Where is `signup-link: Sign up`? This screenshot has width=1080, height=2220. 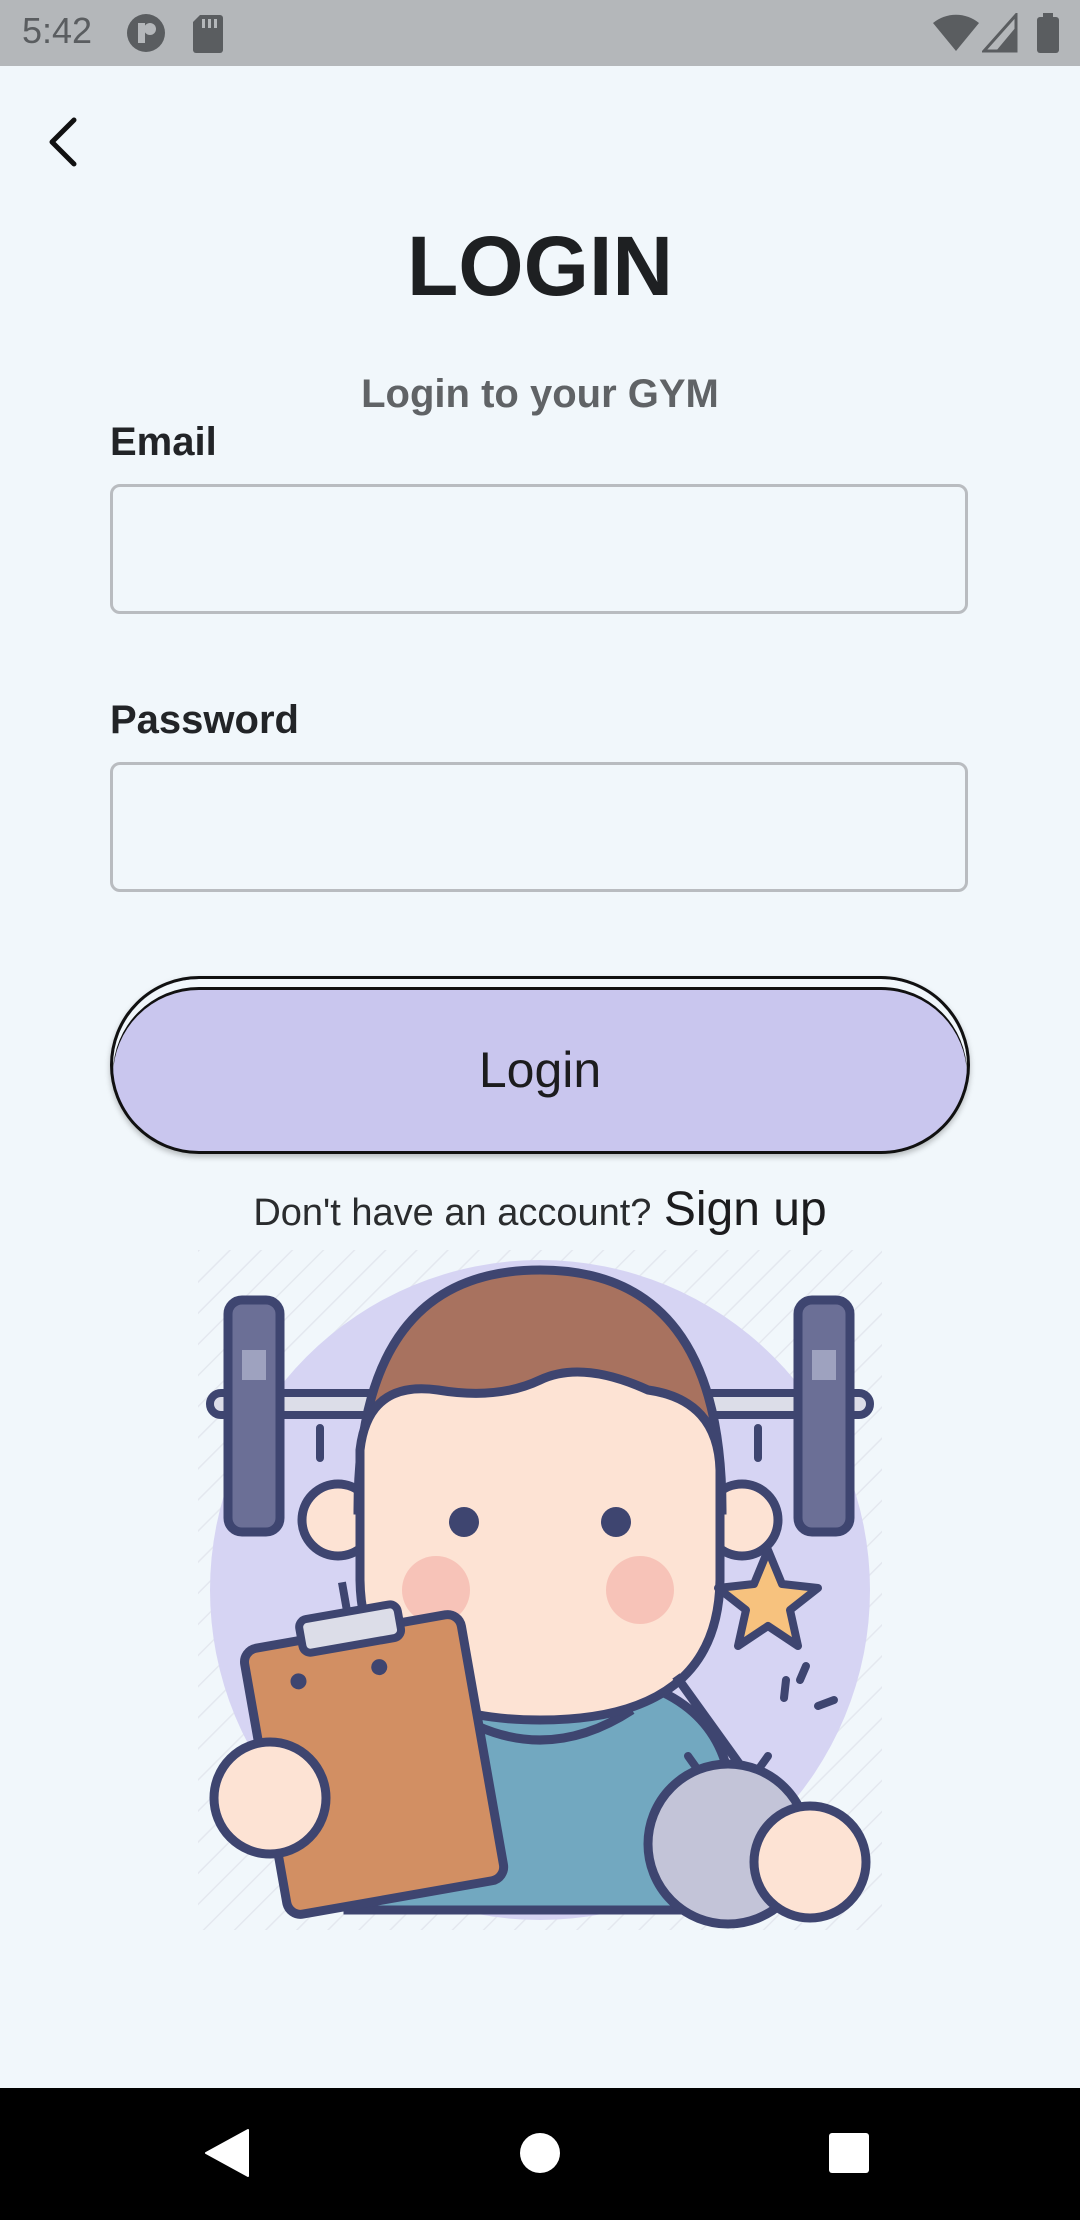 signup-link: Sign up is located at coordinates (745, 1209).